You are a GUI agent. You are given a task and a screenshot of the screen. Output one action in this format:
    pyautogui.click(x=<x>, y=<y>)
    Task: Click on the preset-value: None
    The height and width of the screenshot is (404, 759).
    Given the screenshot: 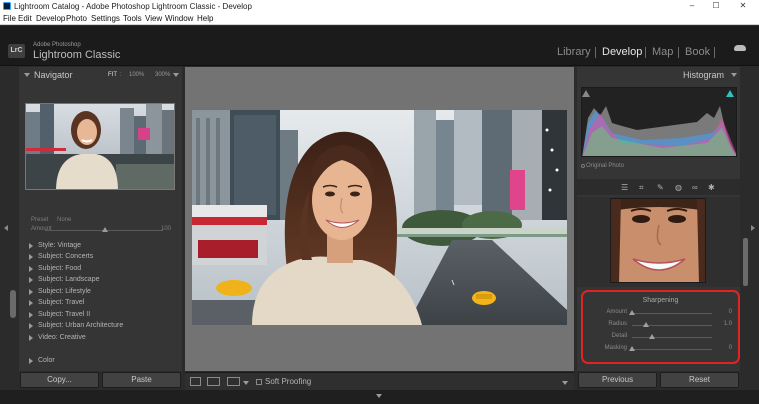 What is the action you would take?
    pyautogui.click(x=64, y=220)
    